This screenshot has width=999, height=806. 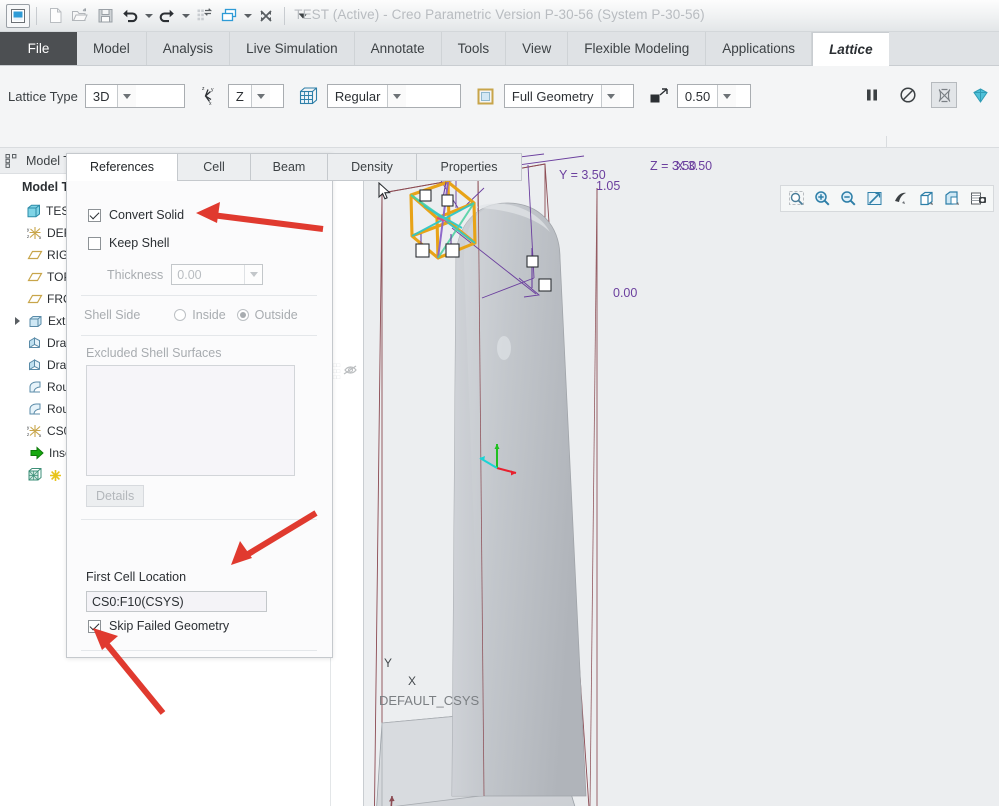 What do you see at coordinates (135, 274) in the screenshot?
I see `thickness-label: Thickness` at bounding box center [135, 274].